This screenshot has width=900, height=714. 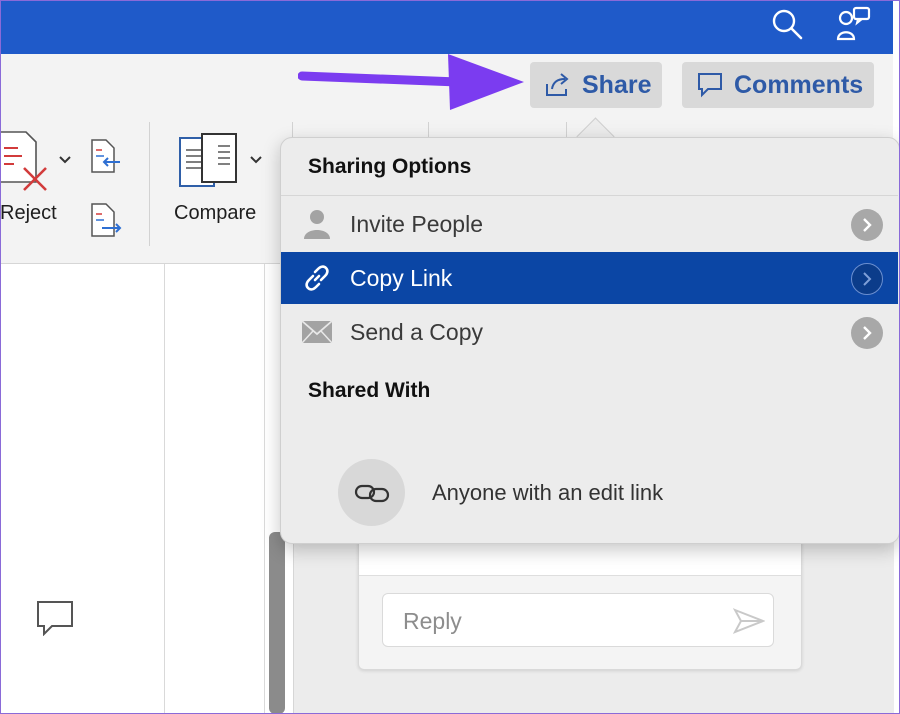 What do you see at coordinates (749, 624) in the screenshot?
I see `send-icon` at bounding box center [749, 624].